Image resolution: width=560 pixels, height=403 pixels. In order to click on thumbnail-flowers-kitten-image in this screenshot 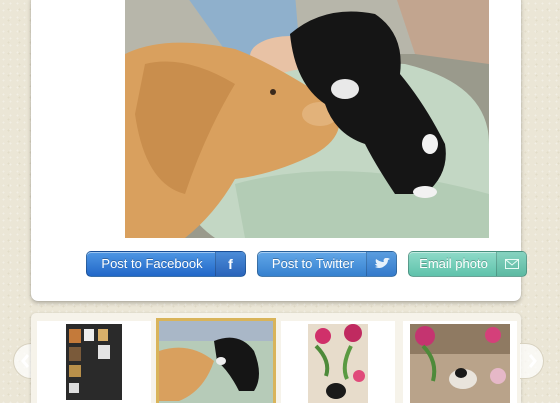, I will do `click(338, 362)`.